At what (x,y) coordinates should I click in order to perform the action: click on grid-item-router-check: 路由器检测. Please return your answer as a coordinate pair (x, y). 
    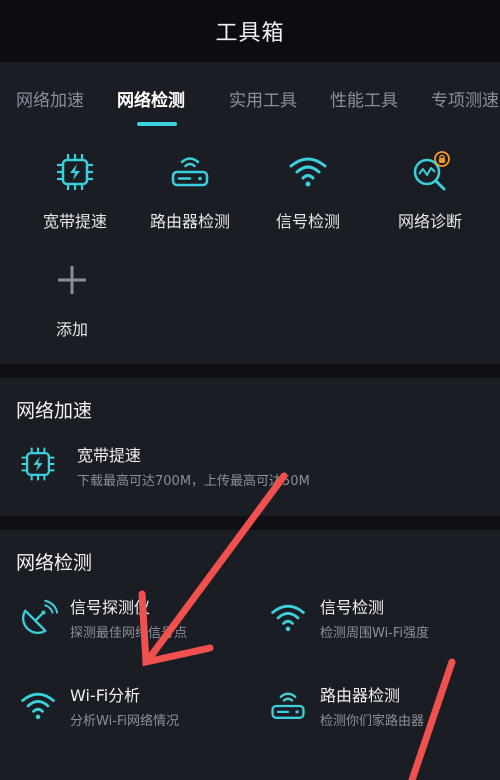
    Looking at the image, I should click on (190, 191).